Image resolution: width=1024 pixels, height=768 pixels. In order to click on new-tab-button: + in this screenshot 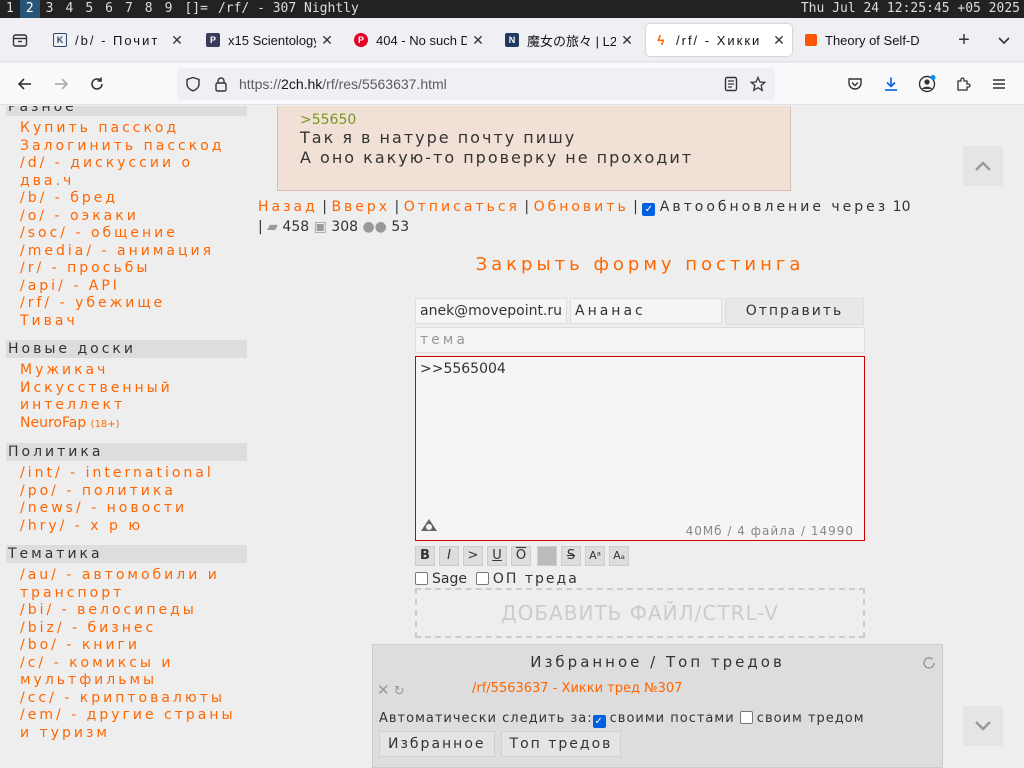, I will do `click(964, 40)`.